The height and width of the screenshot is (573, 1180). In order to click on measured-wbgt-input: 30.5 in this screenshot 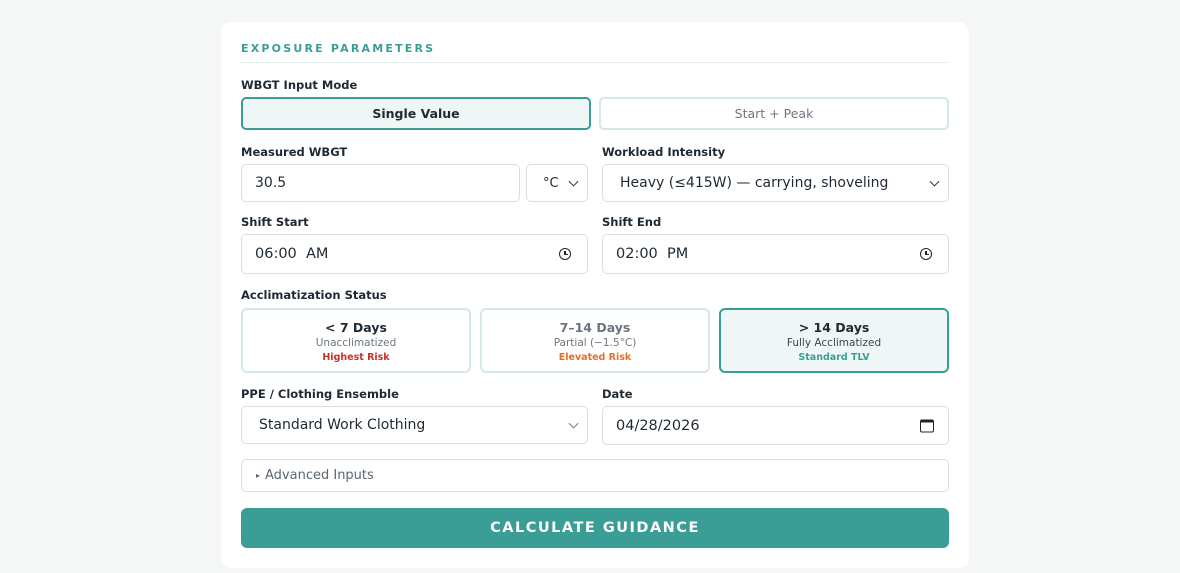, I will do `click(380, 183)`.